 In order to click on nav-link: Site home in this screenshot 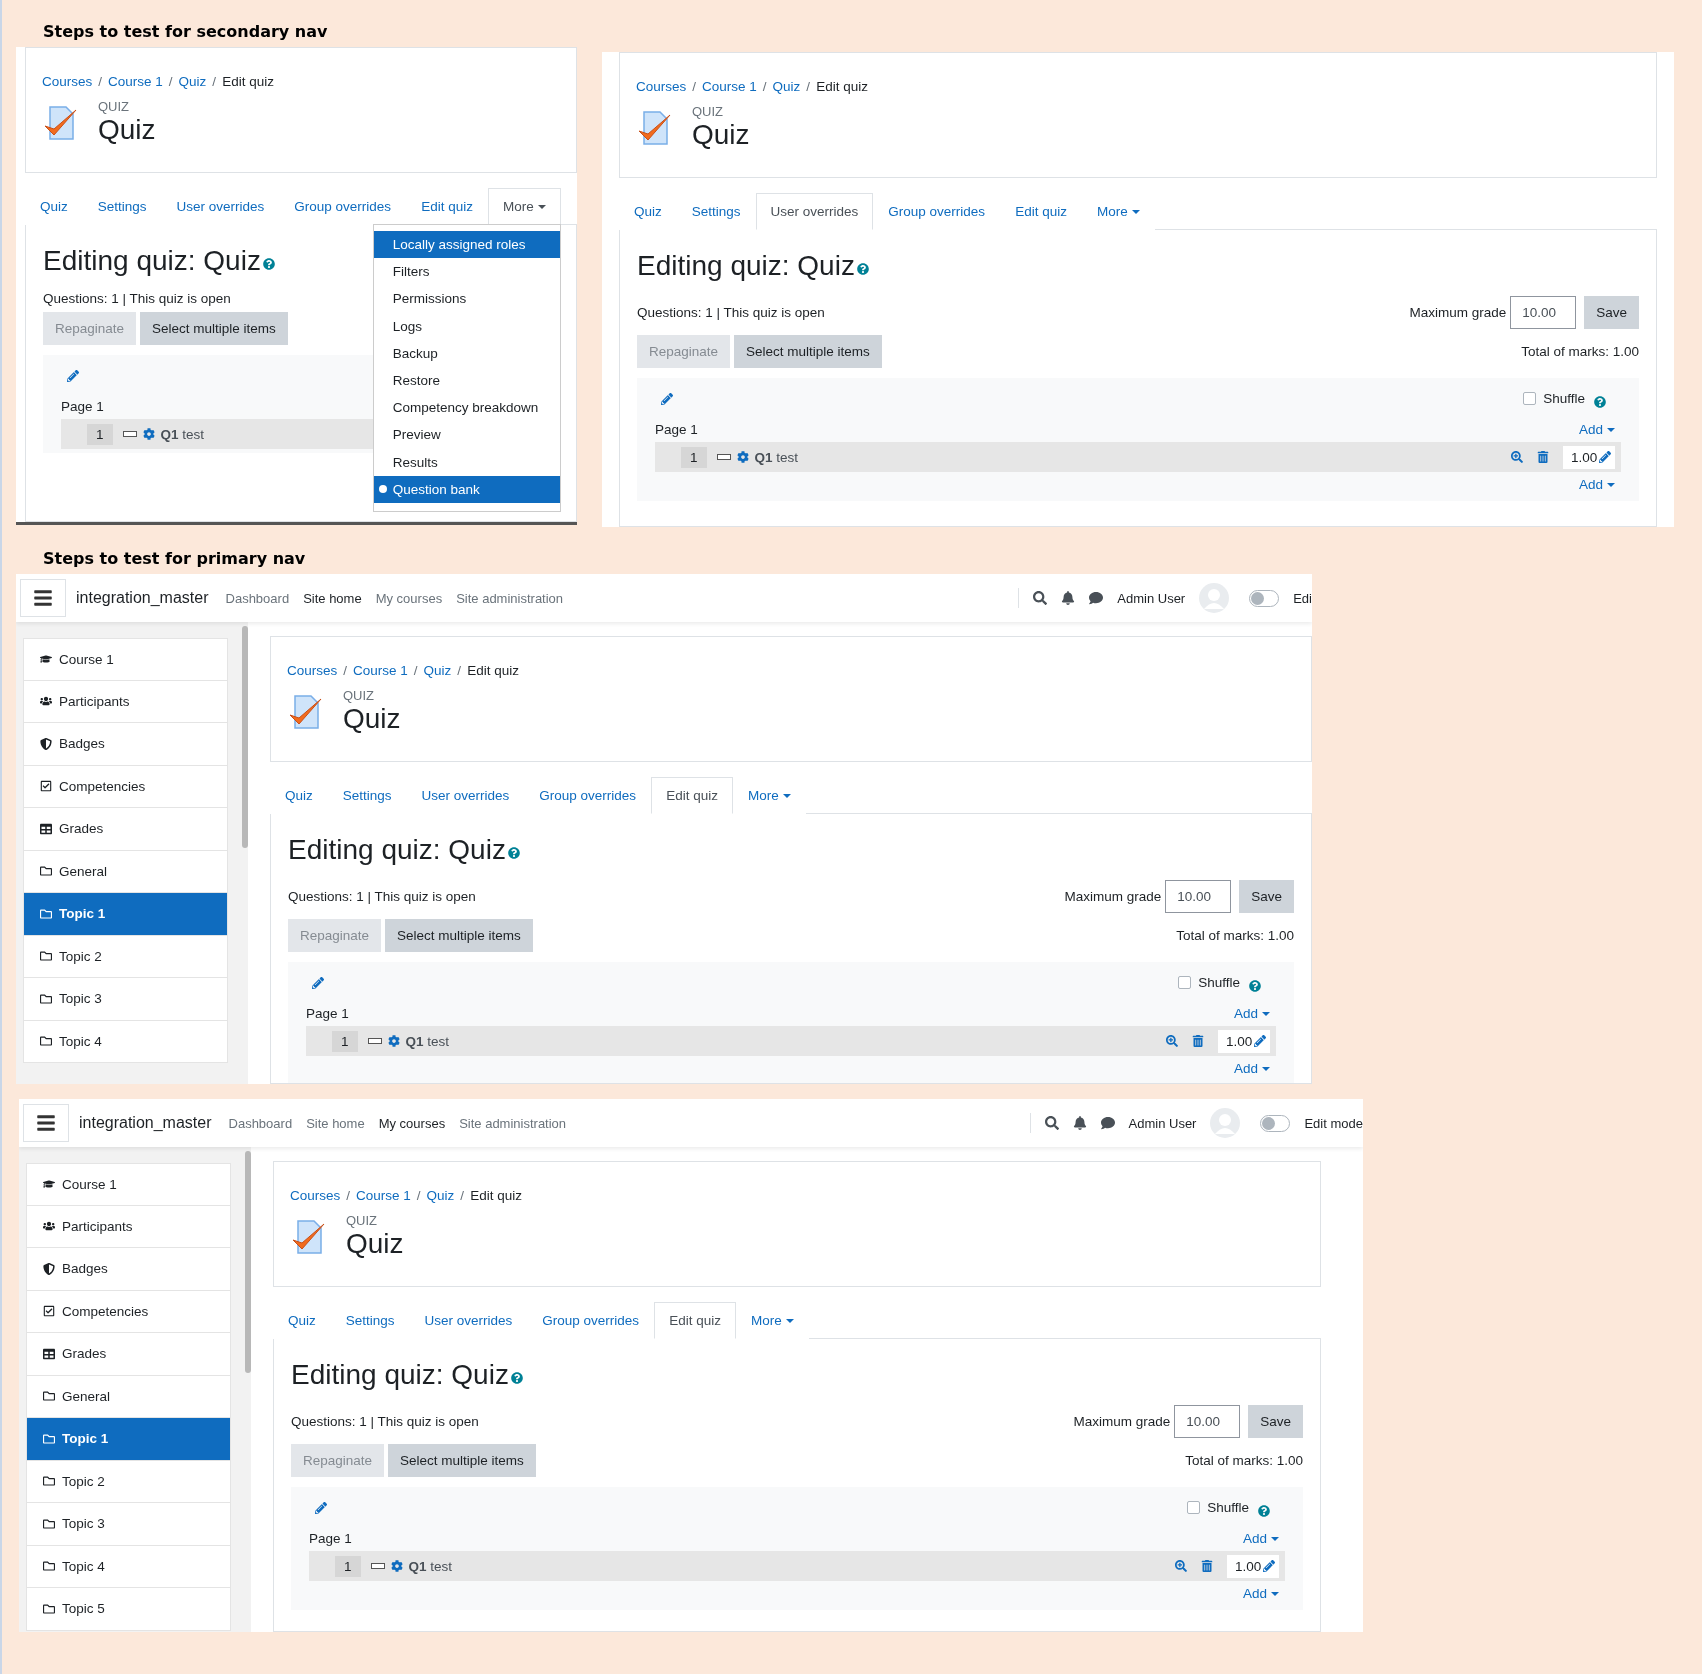, I will do `click(332, 598)`.